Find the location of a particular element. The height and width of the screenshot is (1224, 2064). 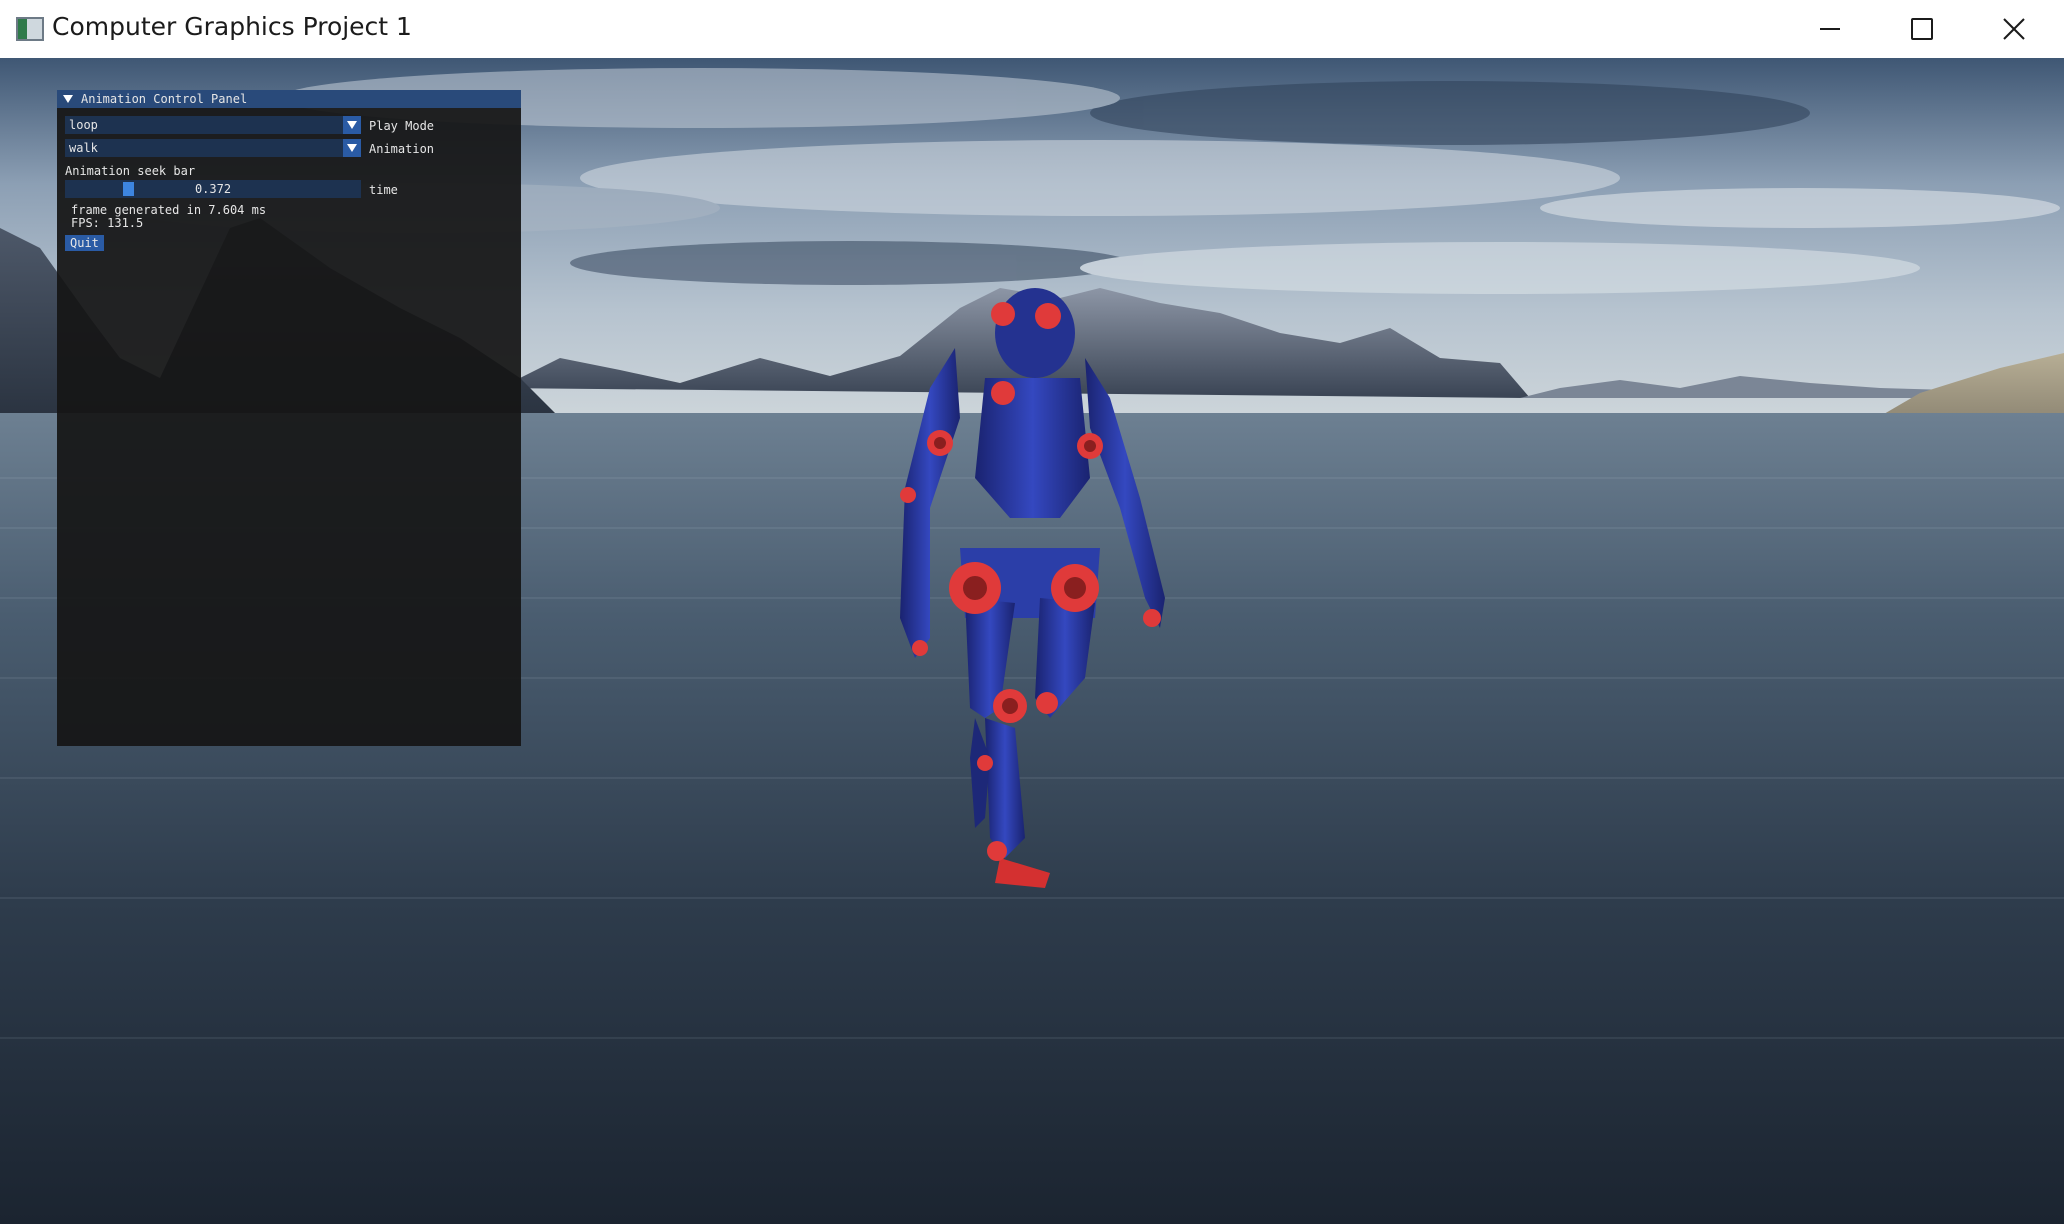

frame-time-text: frame generated in 7.604 ms is located at coordinates (169, 210).